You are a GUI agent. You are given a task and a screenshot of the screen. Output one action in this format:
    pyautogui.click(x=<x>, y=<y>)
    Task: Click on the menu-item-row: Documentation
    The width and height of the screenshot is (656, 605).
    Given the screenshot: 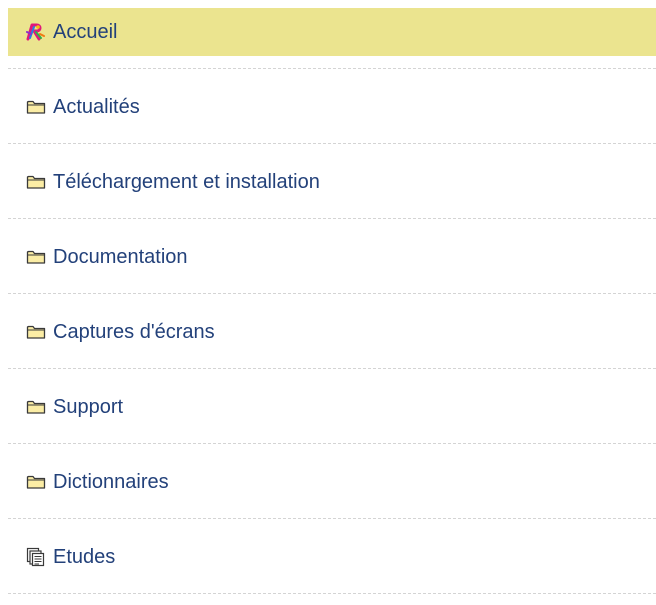 What is the action you would take?
    pyautogui.click(x=332, y=257)
    